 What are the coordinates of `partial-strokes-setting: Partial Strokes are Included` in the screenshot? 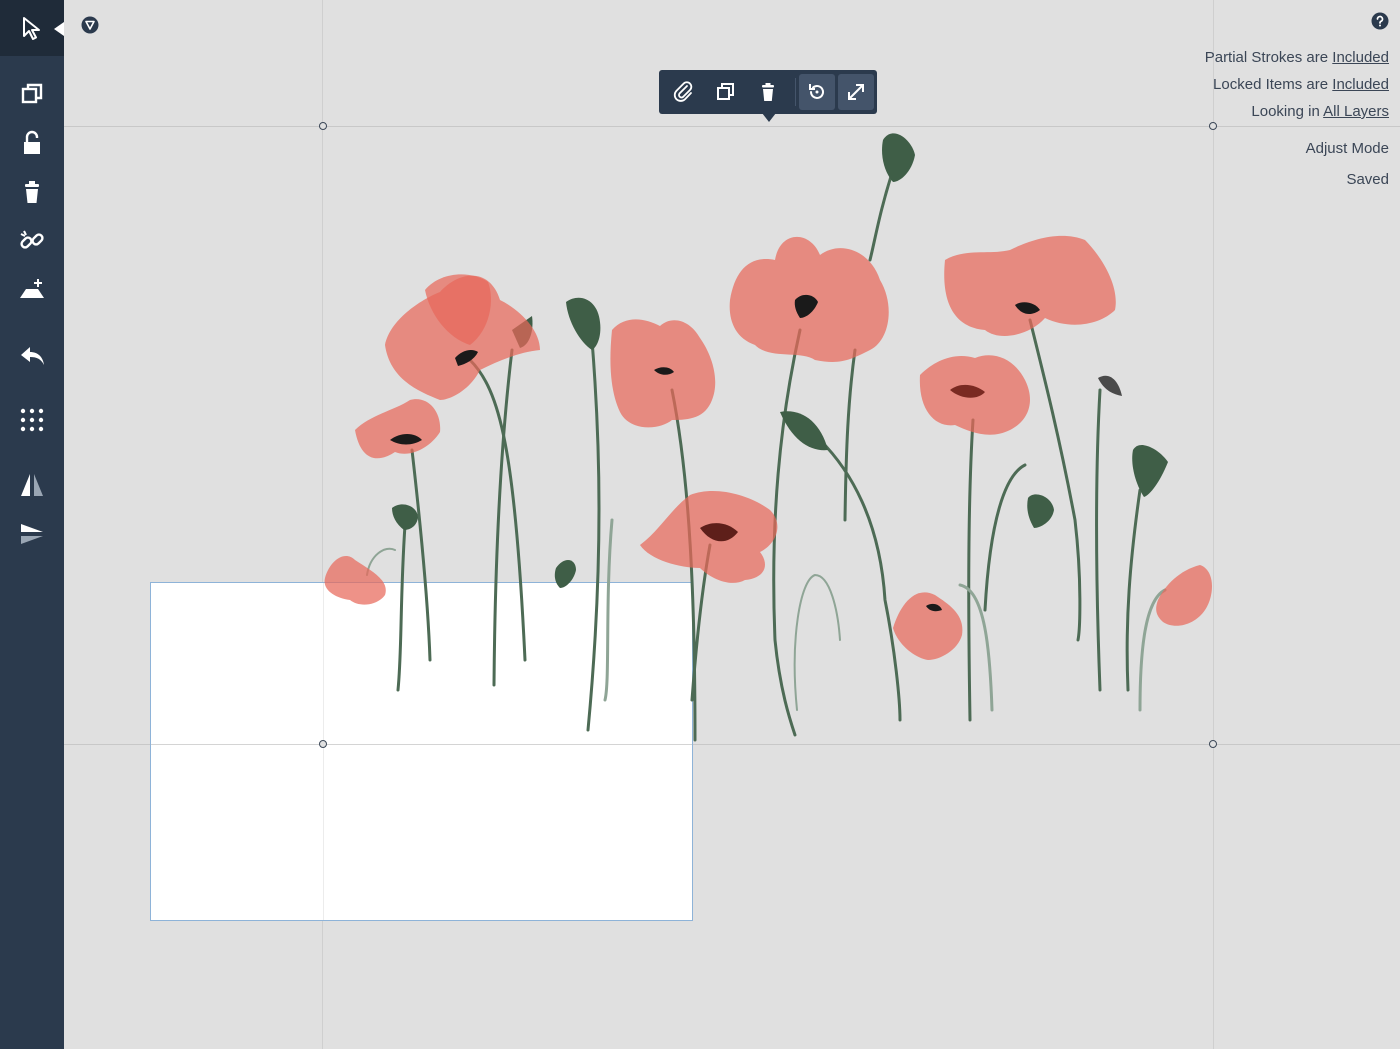 It's located at (1297, 61).